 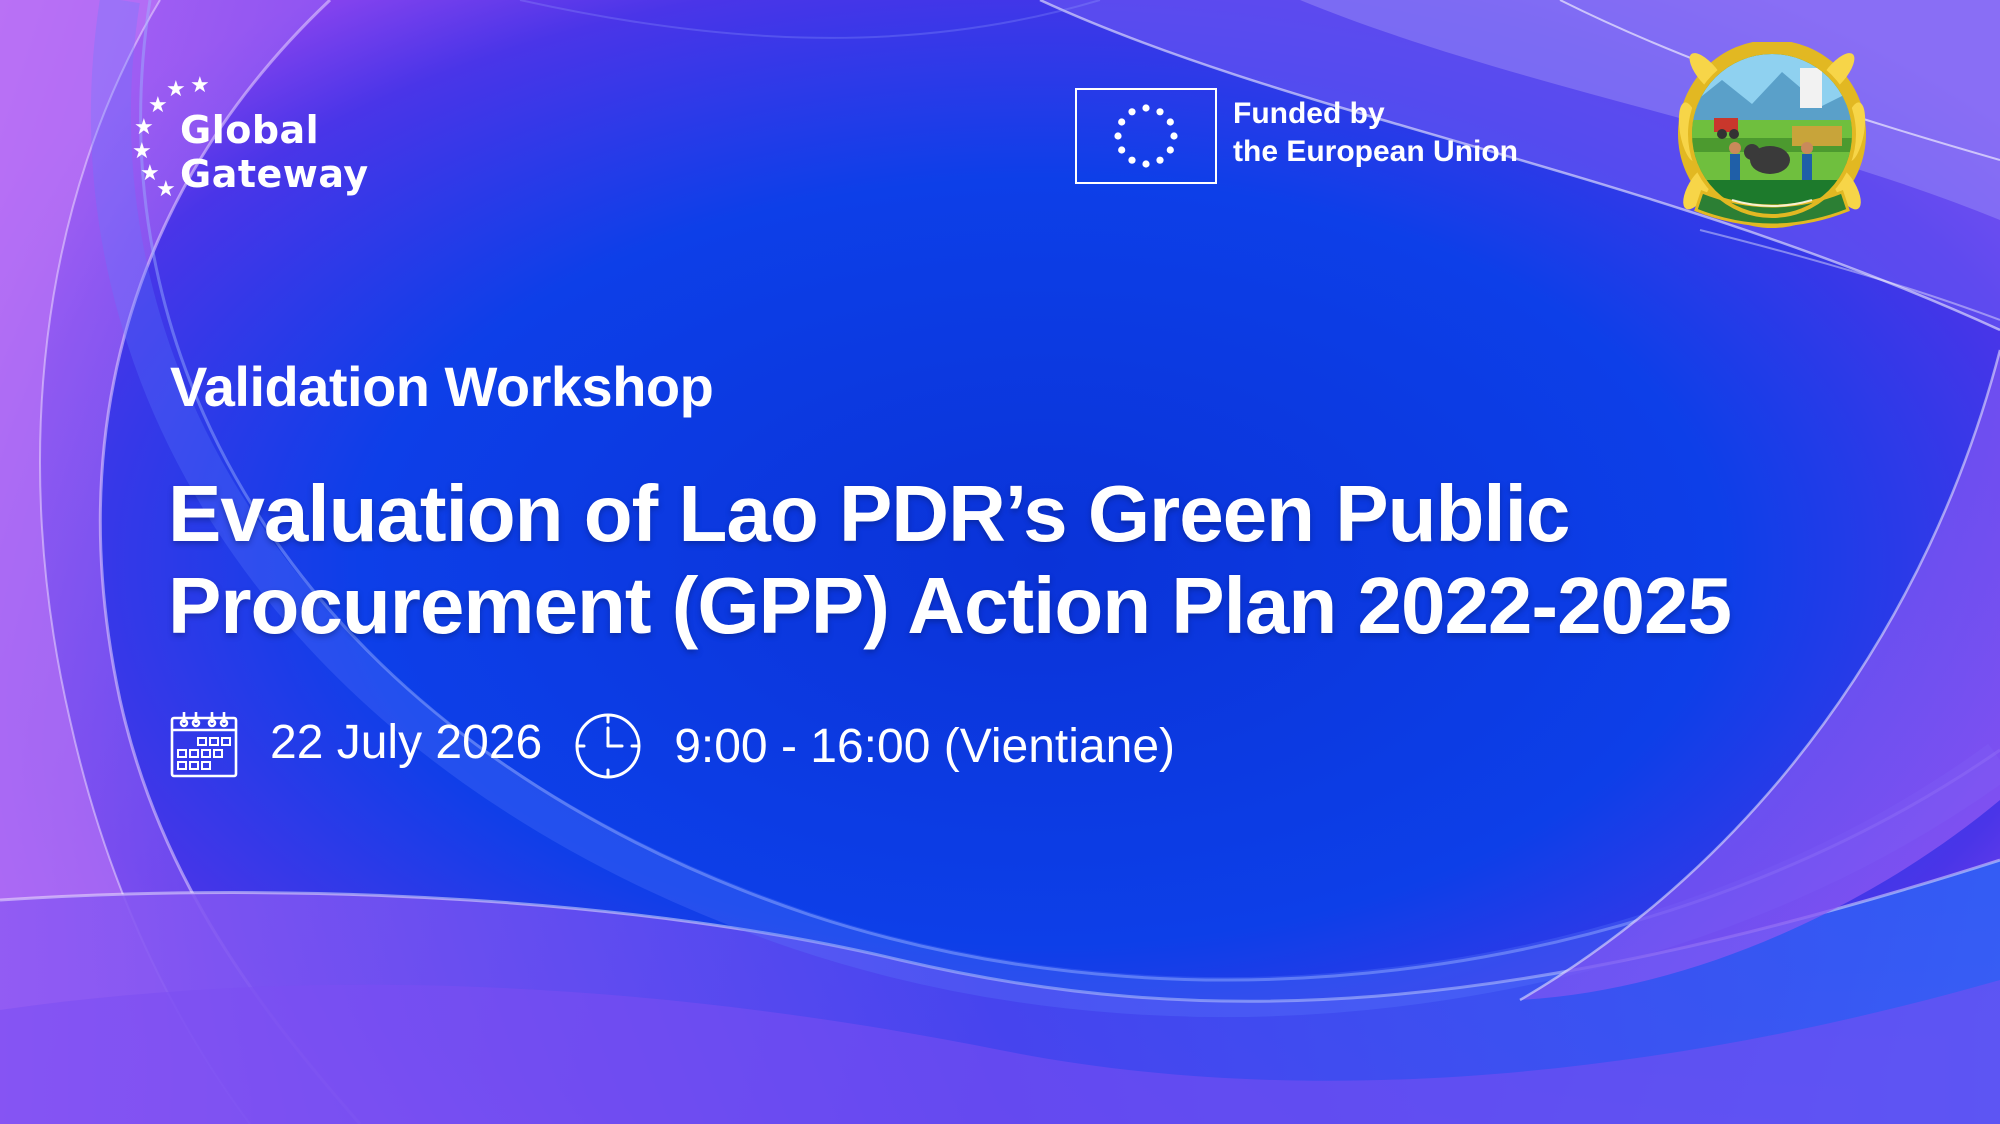 I want to click on event-title-line2: Procurement (GPP) Action Plan 2022-2025, so click(x=950, y=605).